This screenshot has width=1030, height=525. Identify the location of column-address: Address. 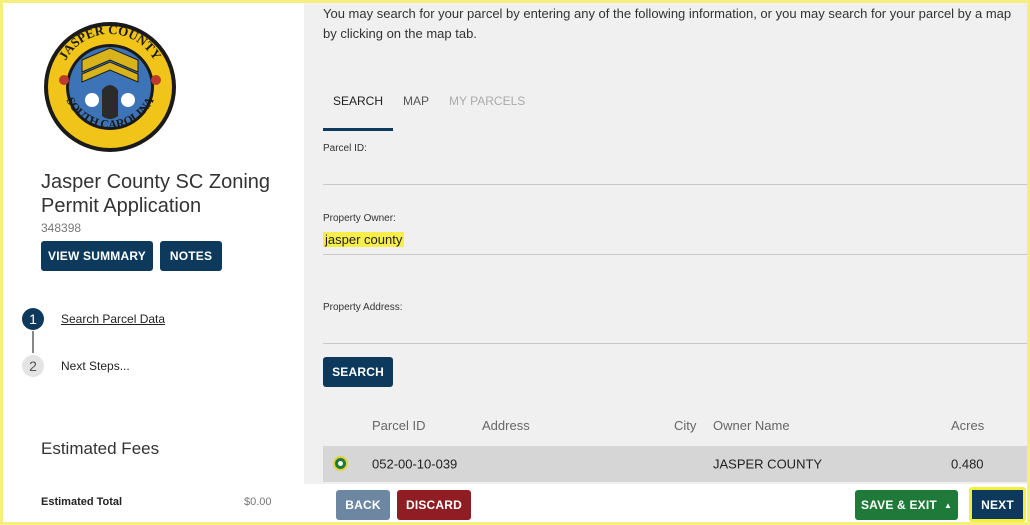
(506, 425).